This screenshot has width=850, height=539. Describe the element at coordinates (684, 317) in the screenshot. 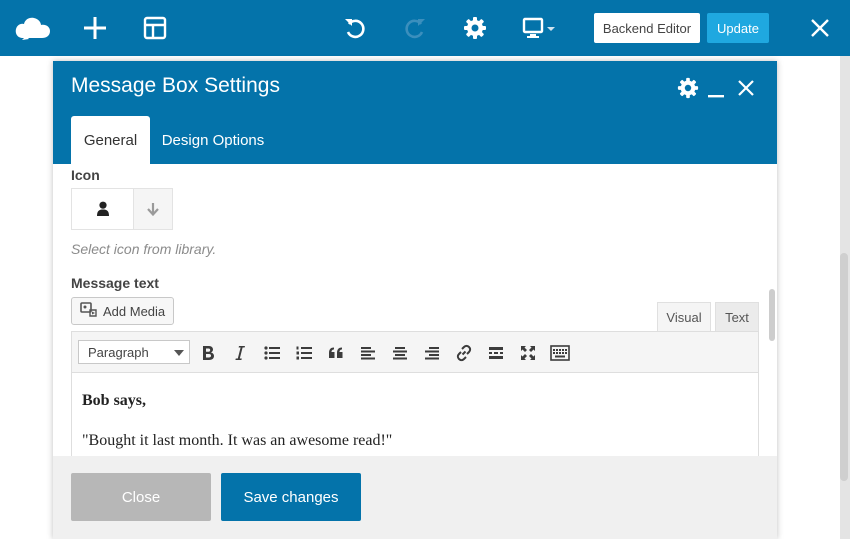

I see `editor-tab-visual: Visual` at that location.